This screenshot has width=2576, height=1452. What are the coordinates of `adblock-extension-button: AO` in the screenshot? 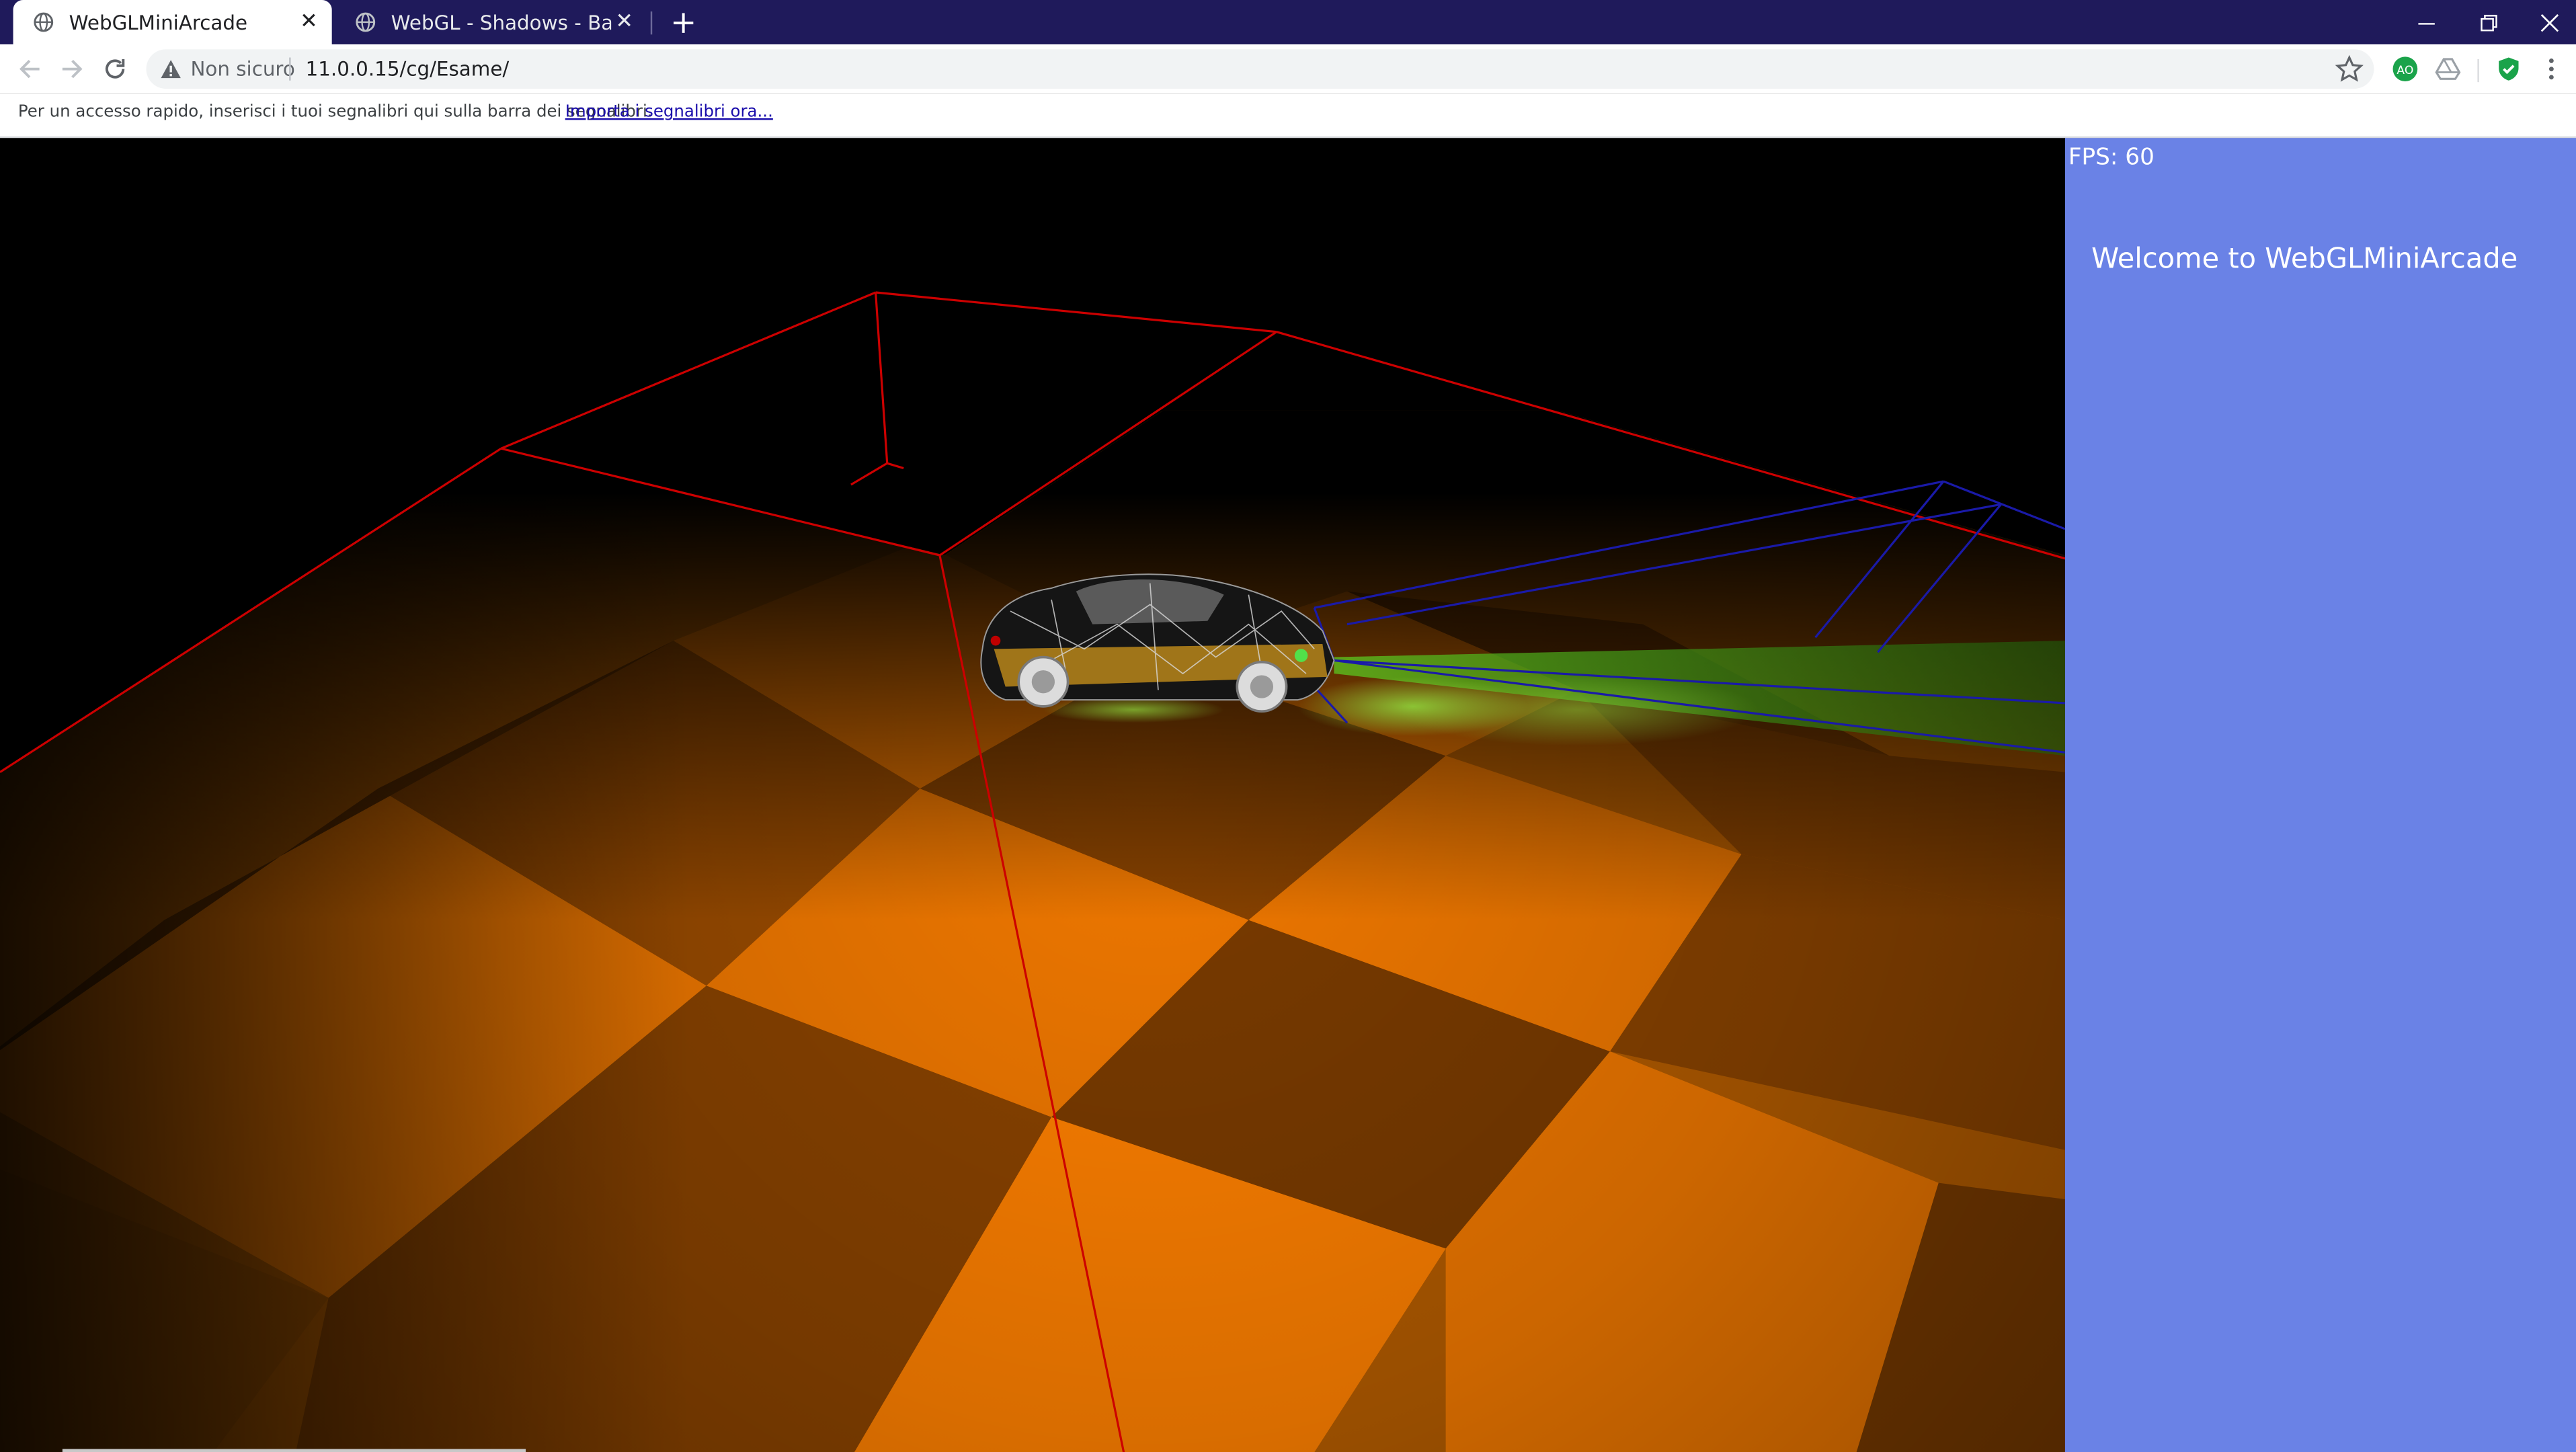 It's located at (2405, 69).